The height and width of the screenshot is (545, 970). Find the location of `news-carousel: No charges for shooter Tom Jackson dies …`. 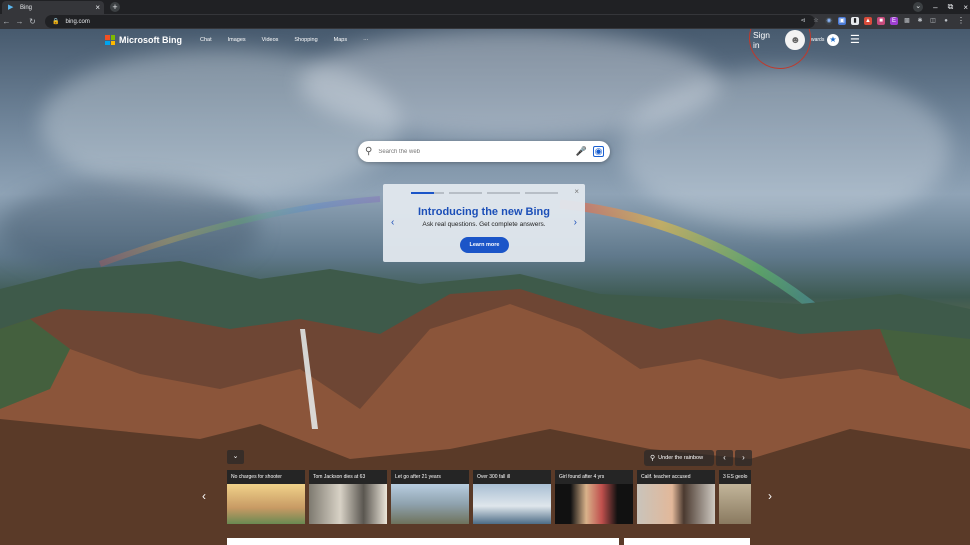

news-carousel: No charges for shooter Tom Jackson dies … is located at coordinates (489, 497).